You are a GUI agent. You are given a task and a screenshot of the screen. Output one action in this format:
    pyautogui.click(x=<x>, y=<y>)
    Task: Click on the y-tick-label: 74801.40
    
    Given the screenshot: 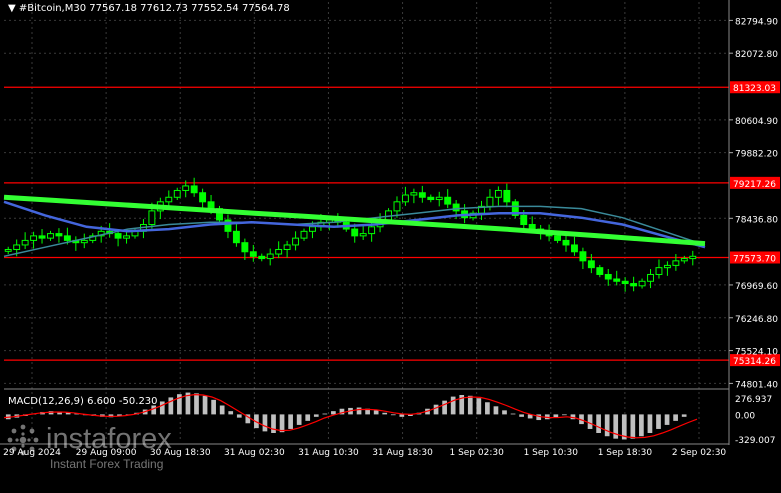 What is the action you would take?
    pyautogui.click(x=756, y=385)
    